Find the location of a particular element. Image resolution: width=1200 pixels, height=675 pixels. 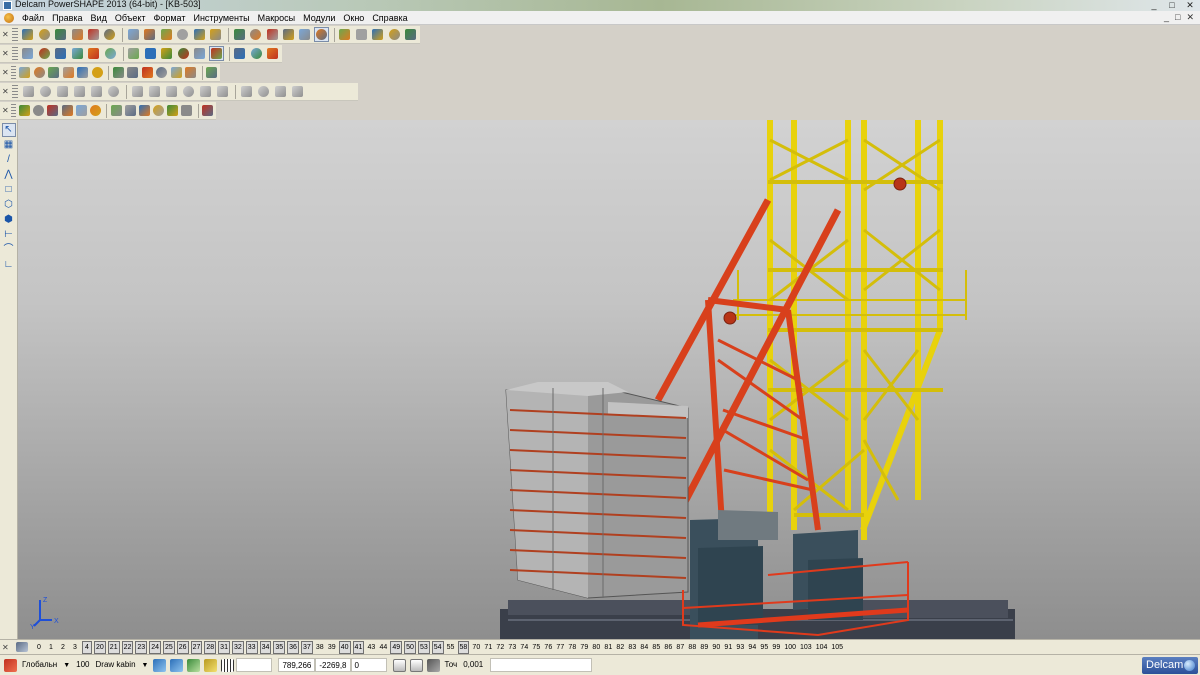

menu-format: Формат is located at coordinates (170, 18).